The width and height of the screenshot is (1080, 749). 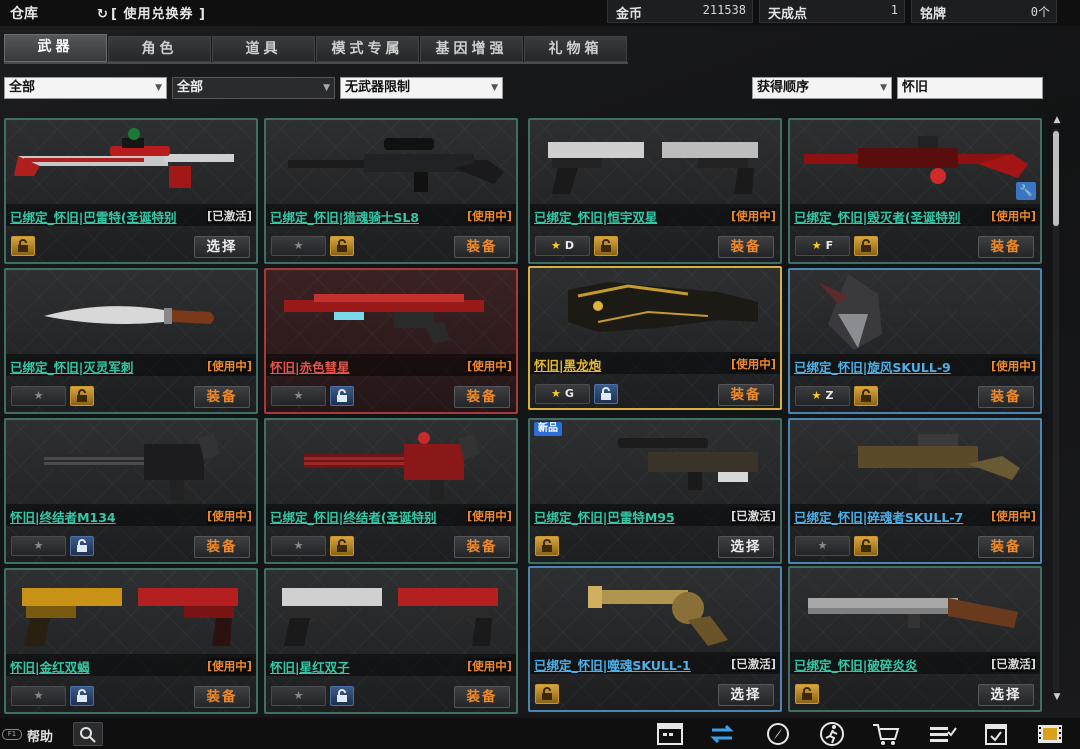 What do you see at coordinates (105, 366) in the screenshot?
I see `weapon-name: 已绑定_怀旧|灭灵军刺` at bounding box center [105, 366].